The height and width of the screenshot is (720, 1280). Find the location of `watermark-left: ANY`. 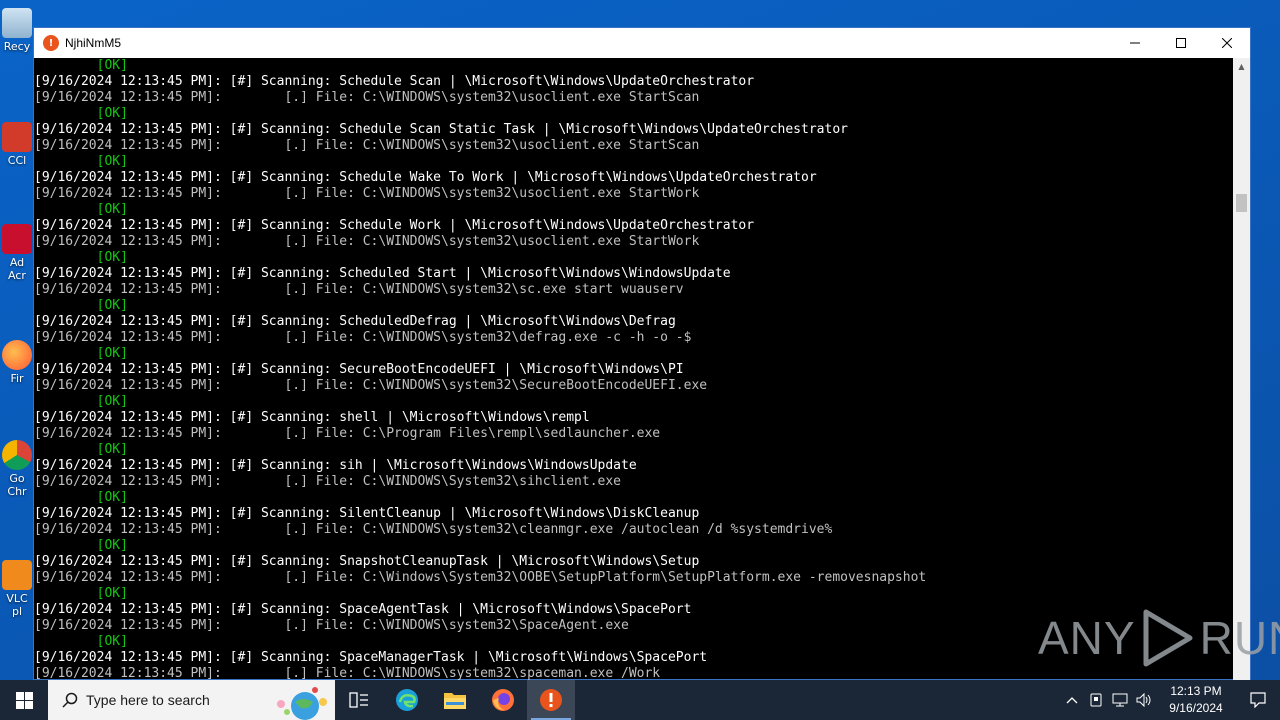

watermark-left: ANY is located at coordinates (1087, 638).